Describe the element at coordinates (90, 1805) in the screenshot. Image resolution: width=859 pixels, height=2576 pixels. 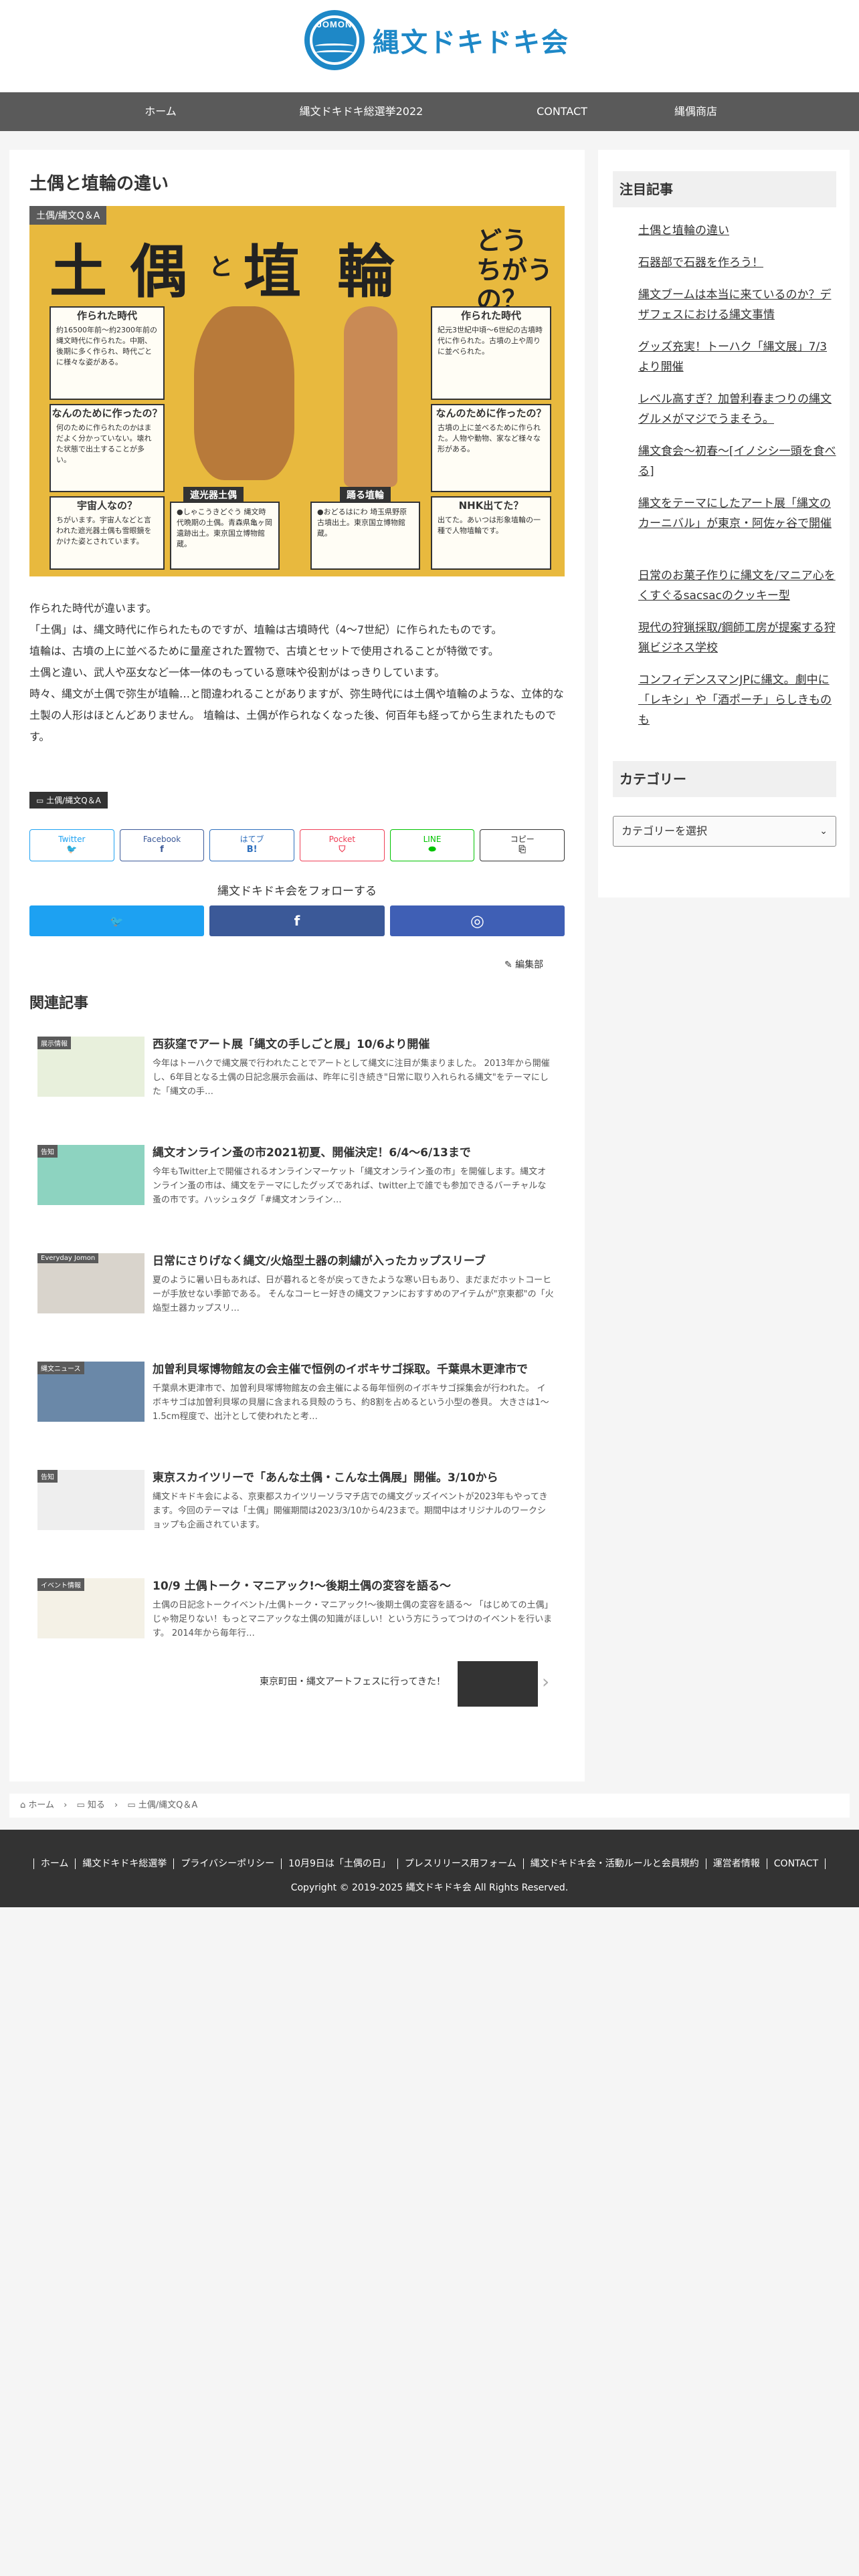
I see `breadcrumb-category: ▭ 知る` at that location.